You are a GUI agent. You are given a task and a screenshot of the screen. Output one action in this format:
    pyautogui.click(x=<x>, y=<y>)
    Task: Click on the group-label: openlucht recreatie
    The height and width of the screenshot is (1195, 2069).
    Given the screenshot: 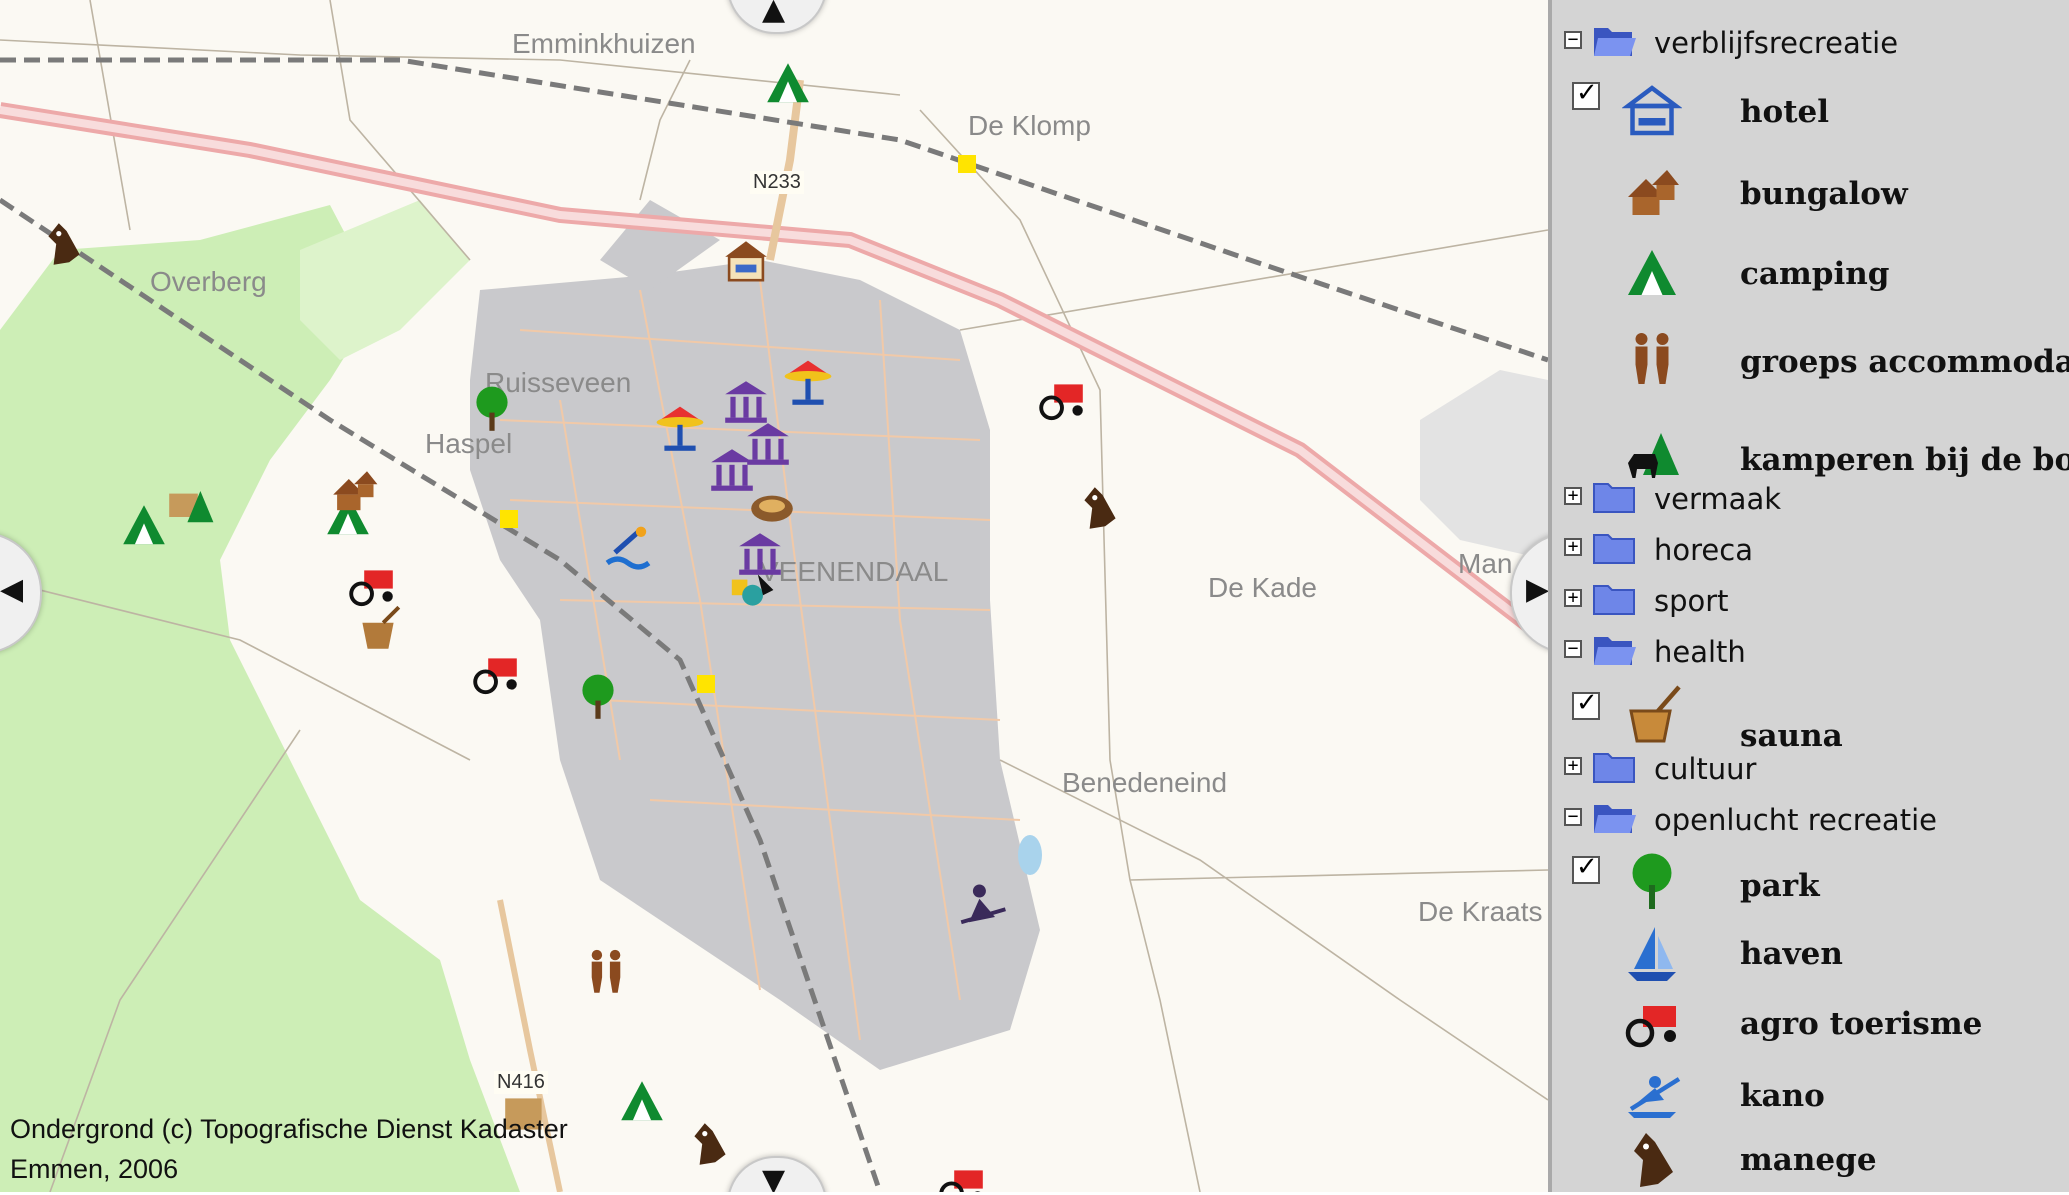 What is the action you would take?
    pyautogui.click(x=1795, y=820)
    